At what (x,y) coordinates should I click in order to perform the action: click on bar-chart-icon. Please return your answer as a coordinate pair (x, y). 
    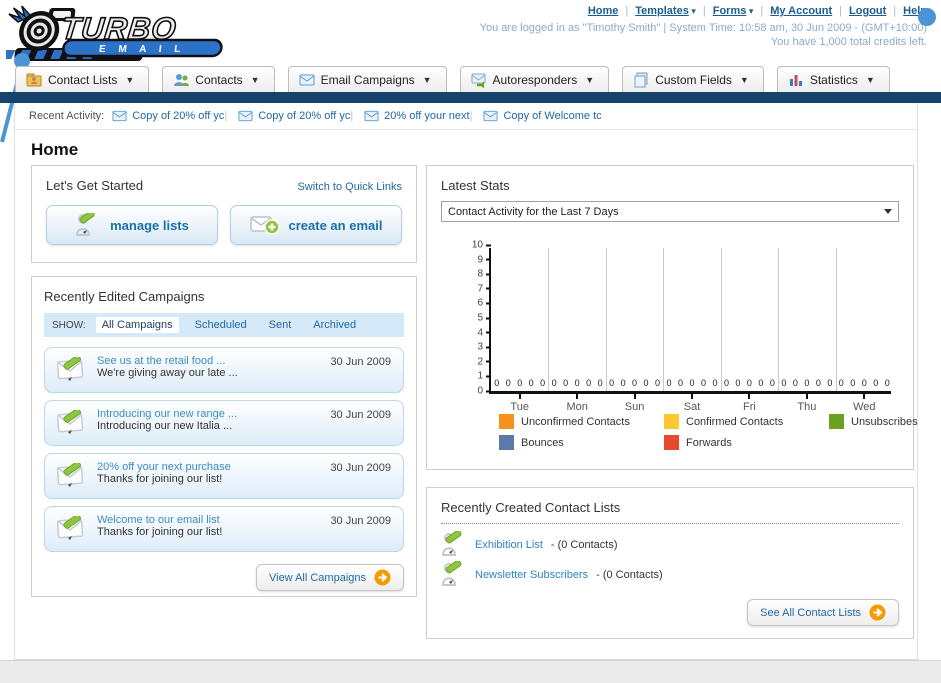
    Looking at the image, I should click on (795, 80).